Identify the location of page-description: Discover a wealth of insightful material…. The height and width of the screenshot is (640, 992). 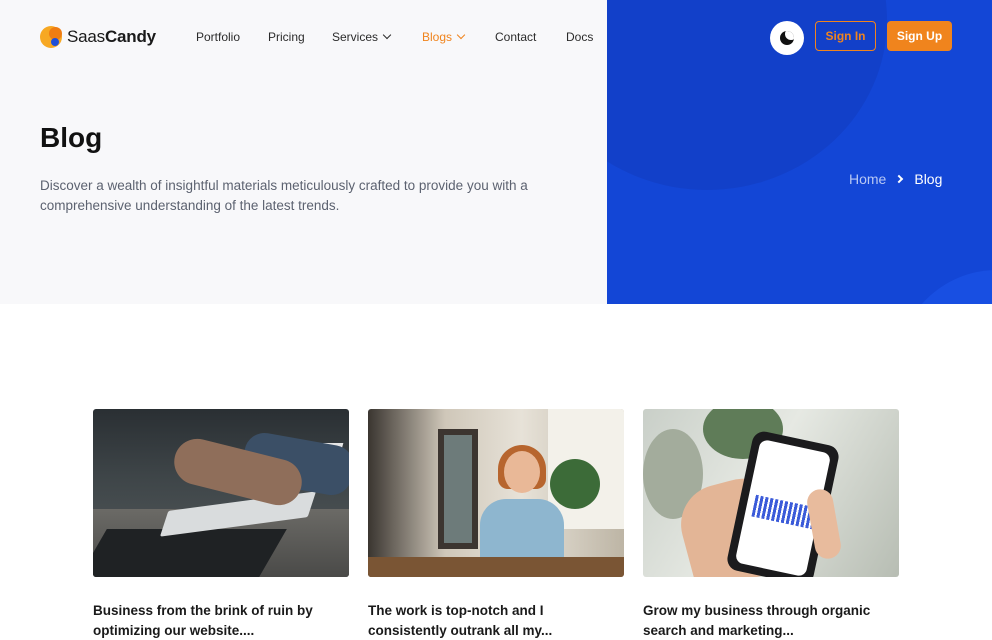
(284, 195).